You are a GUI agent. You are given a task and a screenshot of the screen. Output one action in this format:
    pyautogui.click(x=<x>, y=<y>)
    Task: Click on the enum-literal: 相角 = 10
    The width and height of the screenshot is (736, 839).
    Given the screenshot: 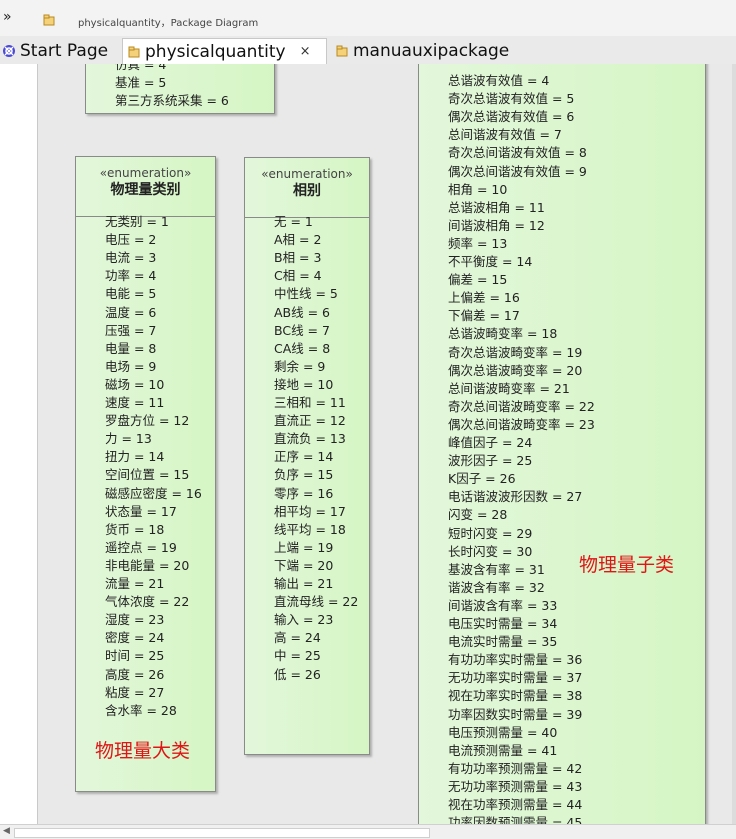 What is the action you would take?
    pyautogui.click(x=478, y=189)
    